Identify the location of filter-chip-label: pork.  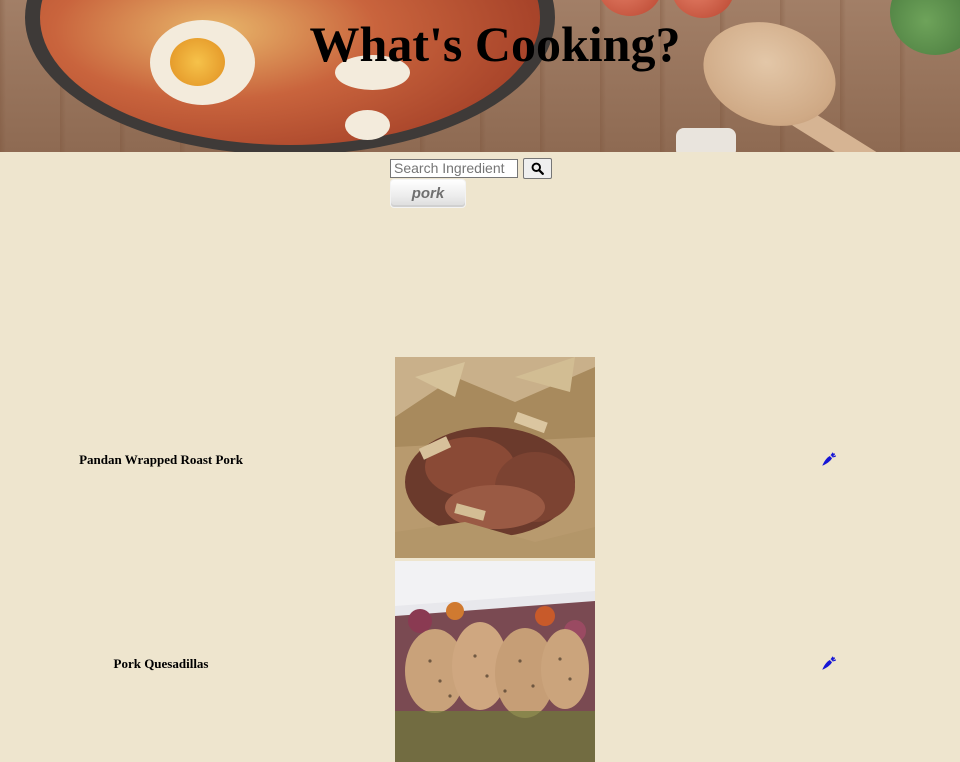
(428, 193).